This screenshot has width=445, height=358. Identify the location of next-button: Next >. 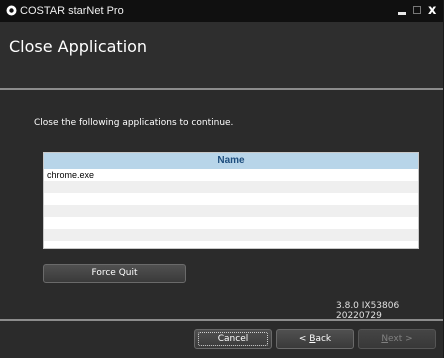
(397, 339).